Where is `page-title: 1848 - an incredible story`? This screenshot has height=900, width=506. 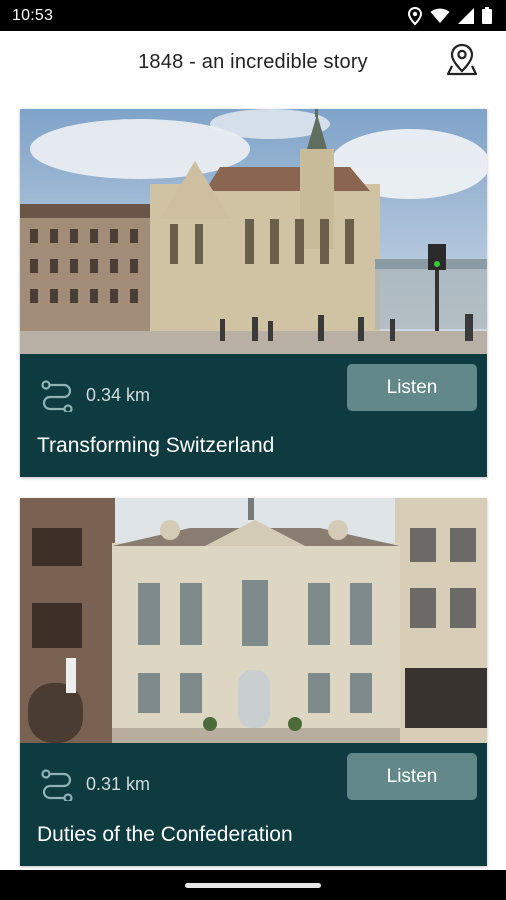 page-title: 1848 - an incredible story is located at coordinates (253, 61).